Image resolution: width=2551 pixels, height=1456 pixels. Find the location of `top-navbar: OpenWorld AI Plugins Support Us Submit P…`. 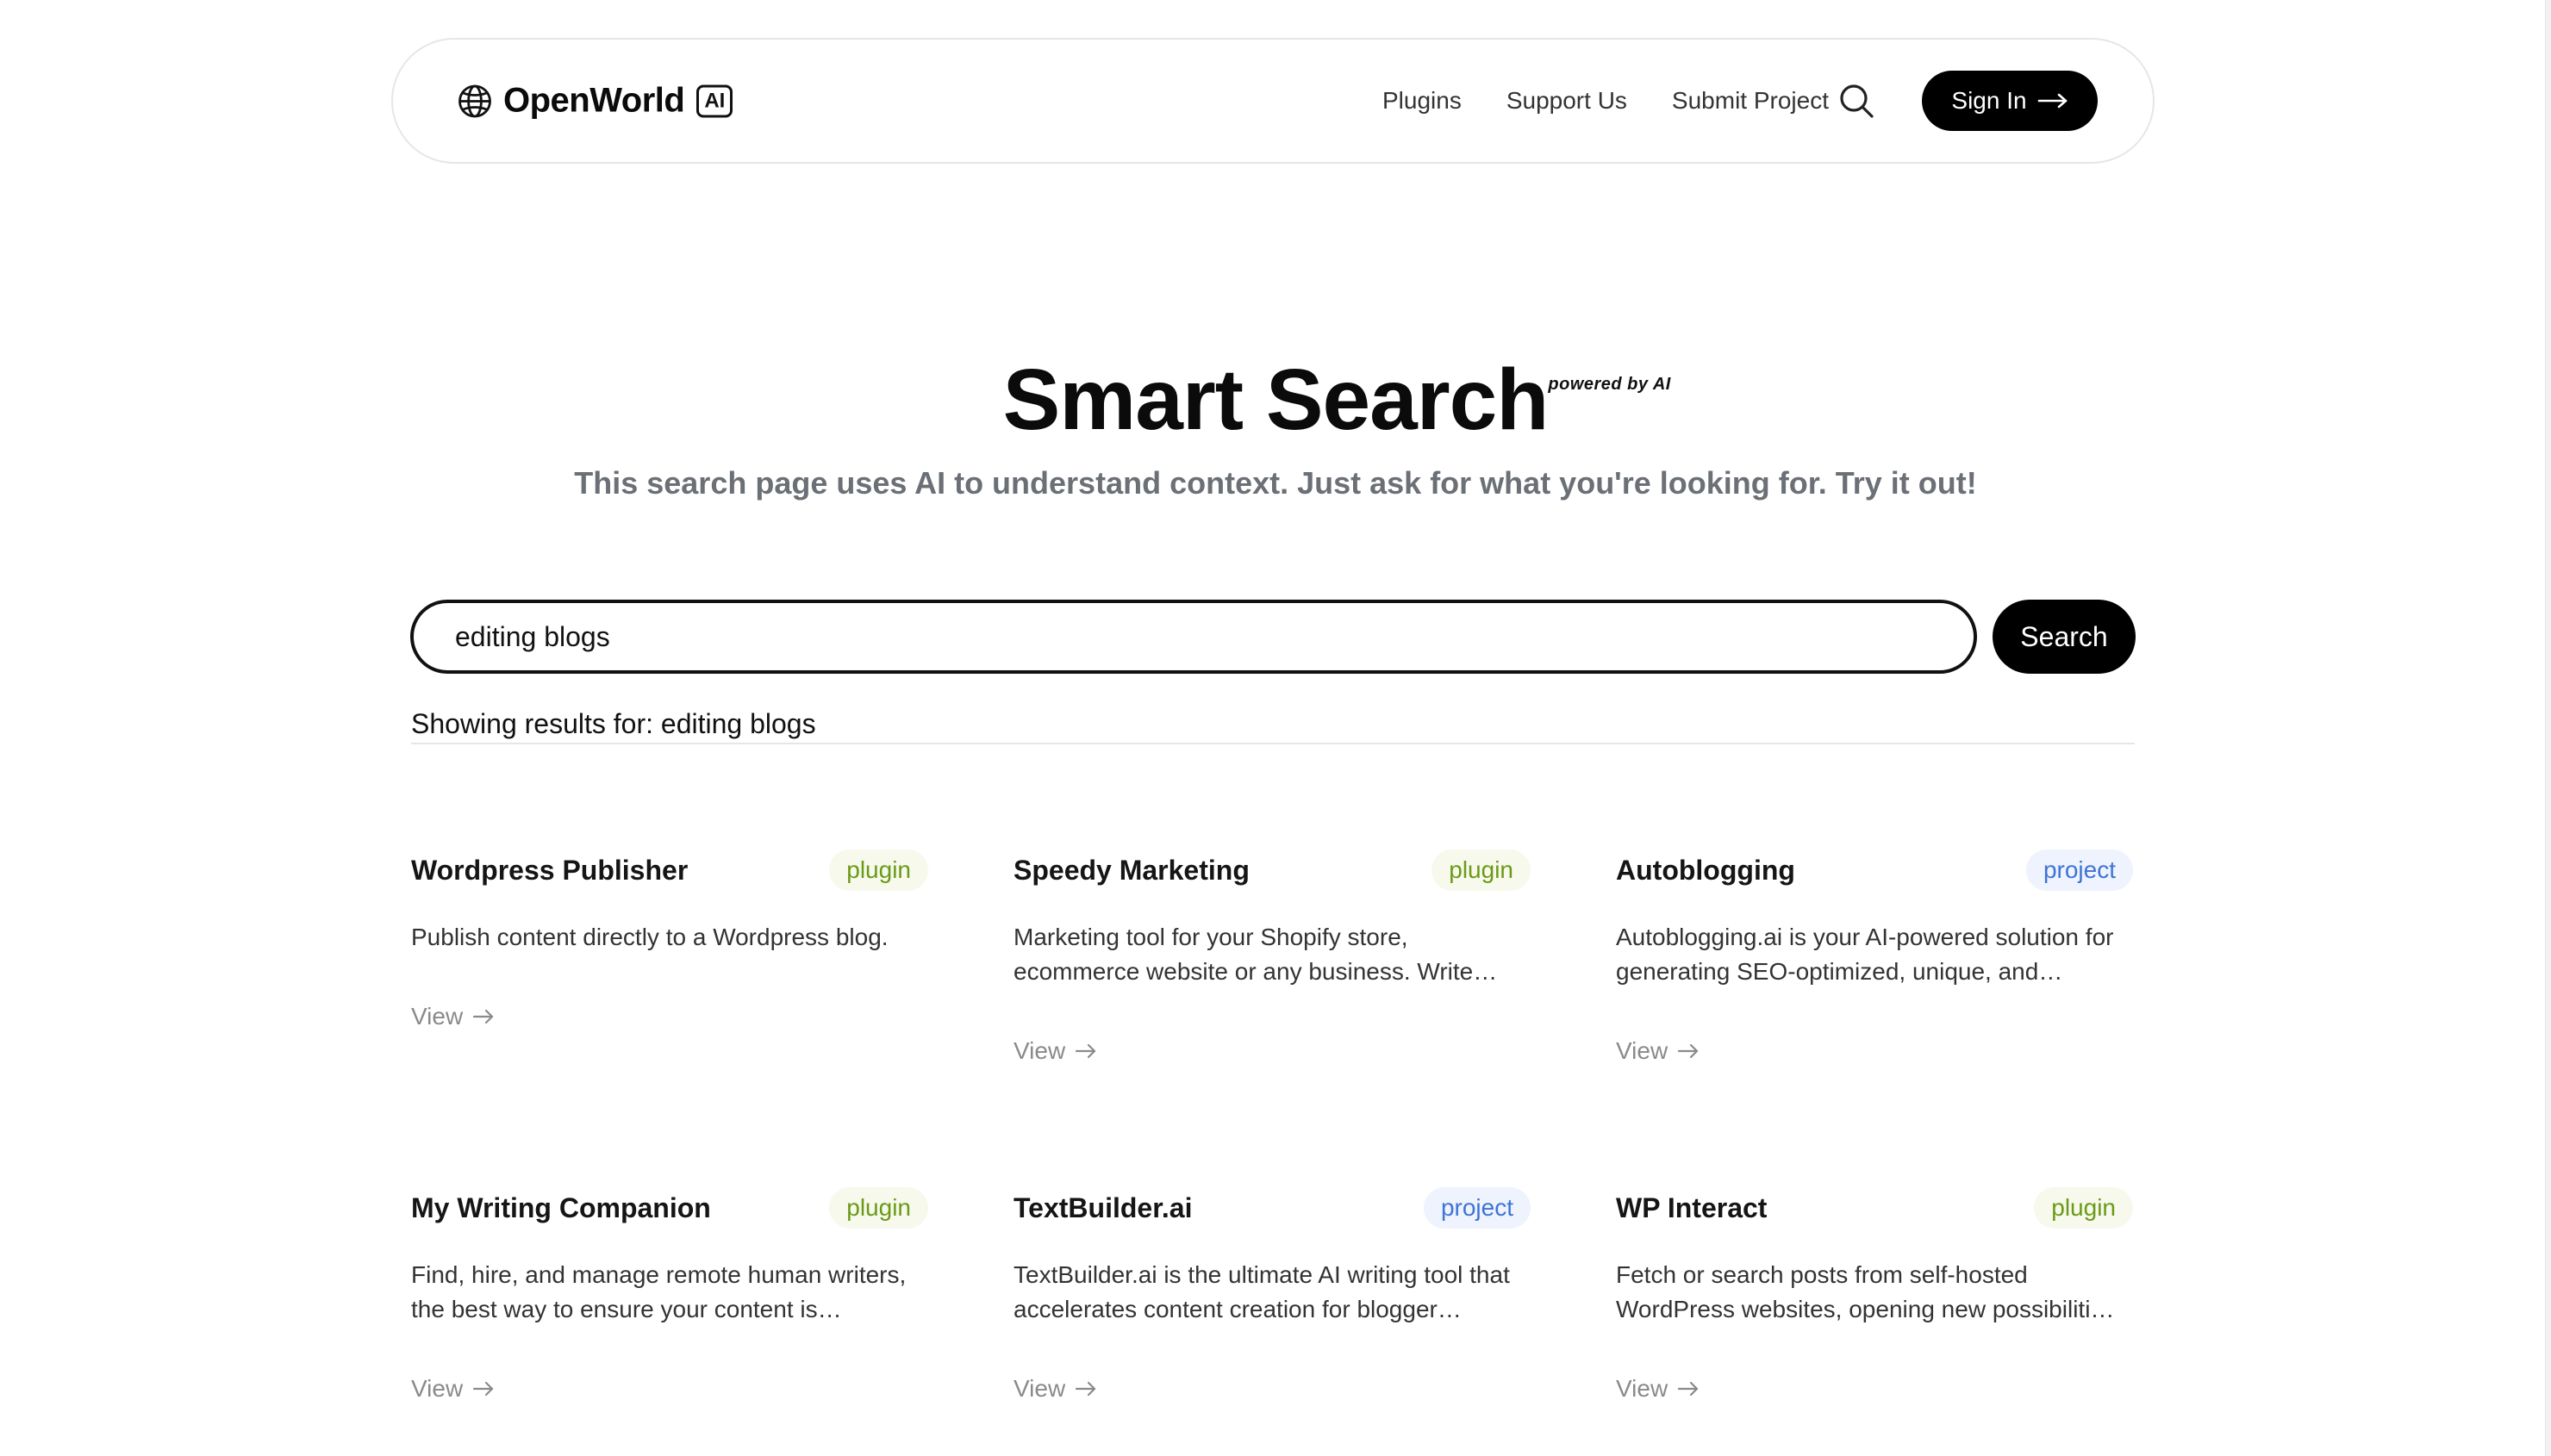

top-navbar: OpenWorld AI Plugins Support Us Submit P… is located at coordinates (1273, 101).